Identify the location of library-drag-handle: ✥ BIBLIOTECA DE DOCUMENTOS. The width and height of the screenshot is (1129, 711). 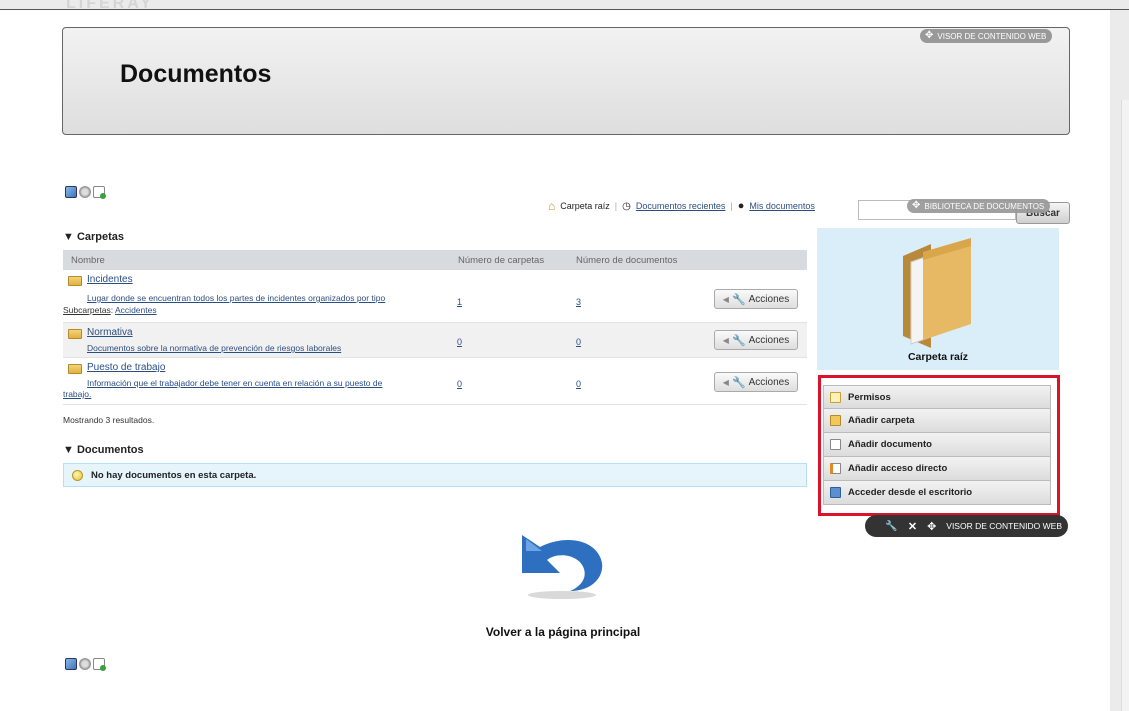
(979, 206).